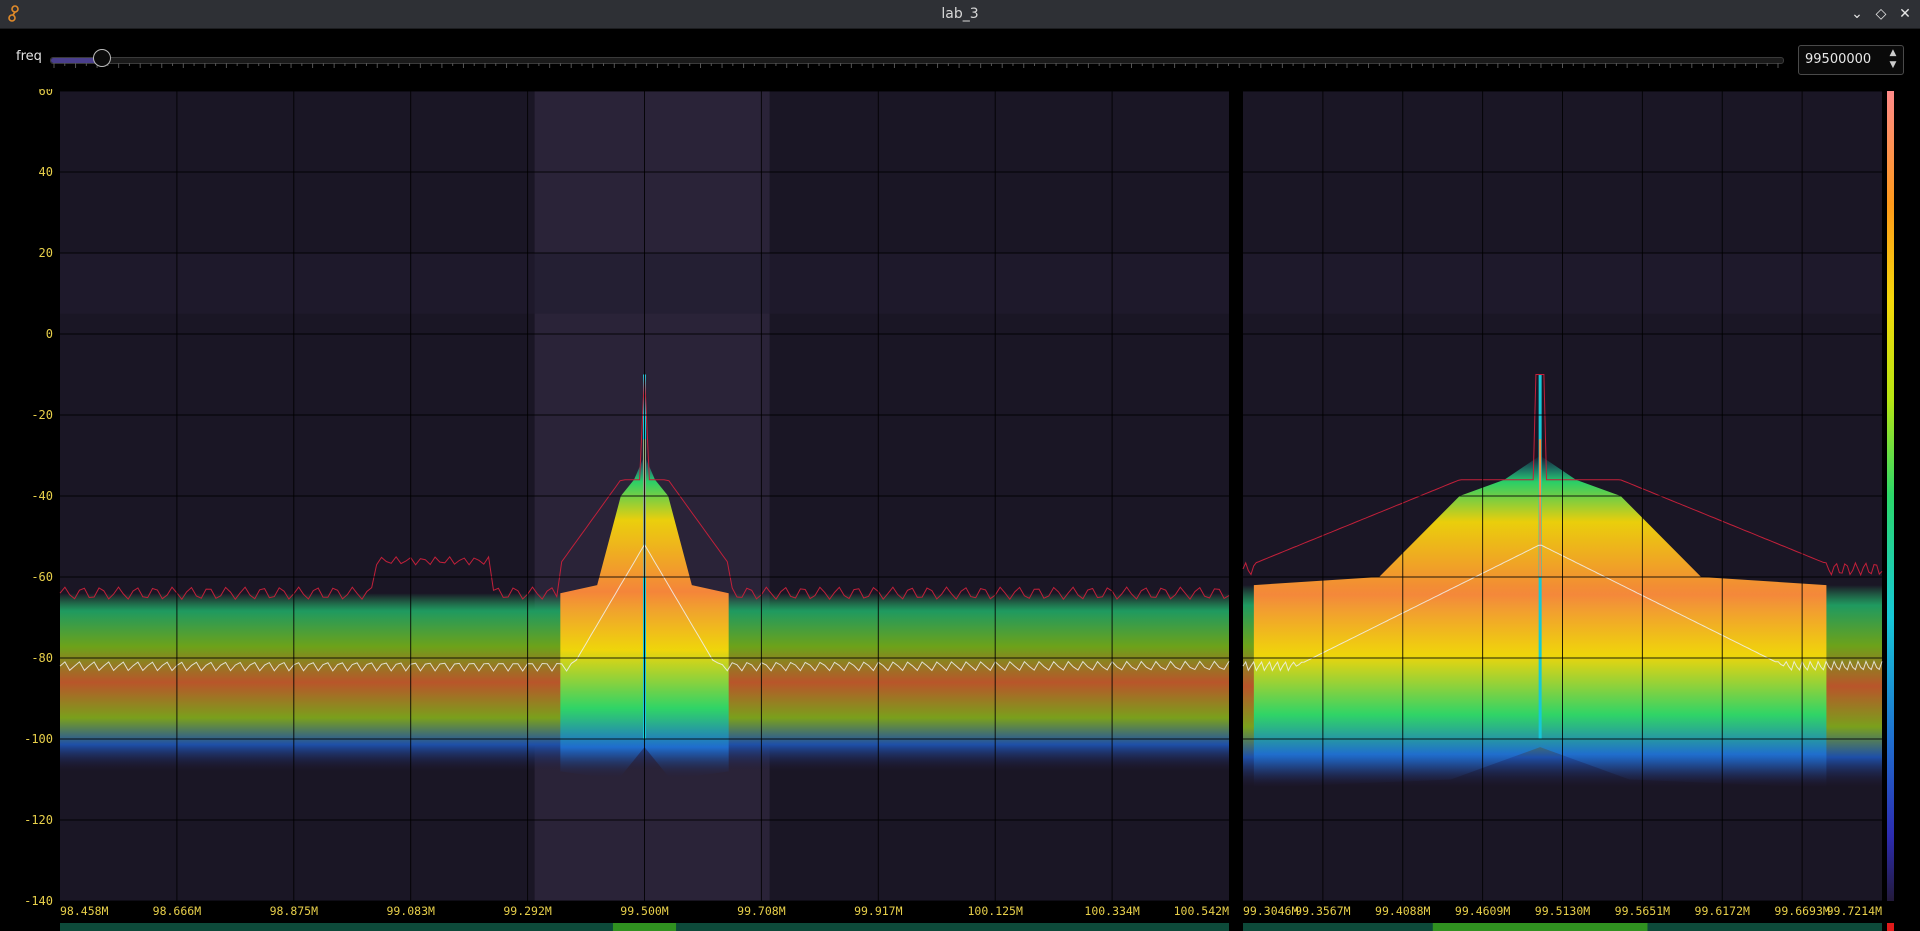 Image resolution: width=1920 pixels, height=931 pixels. Describe the element at coordinates (49, 334) in the screenshot. I see `y-tick-label: 0` at that location.